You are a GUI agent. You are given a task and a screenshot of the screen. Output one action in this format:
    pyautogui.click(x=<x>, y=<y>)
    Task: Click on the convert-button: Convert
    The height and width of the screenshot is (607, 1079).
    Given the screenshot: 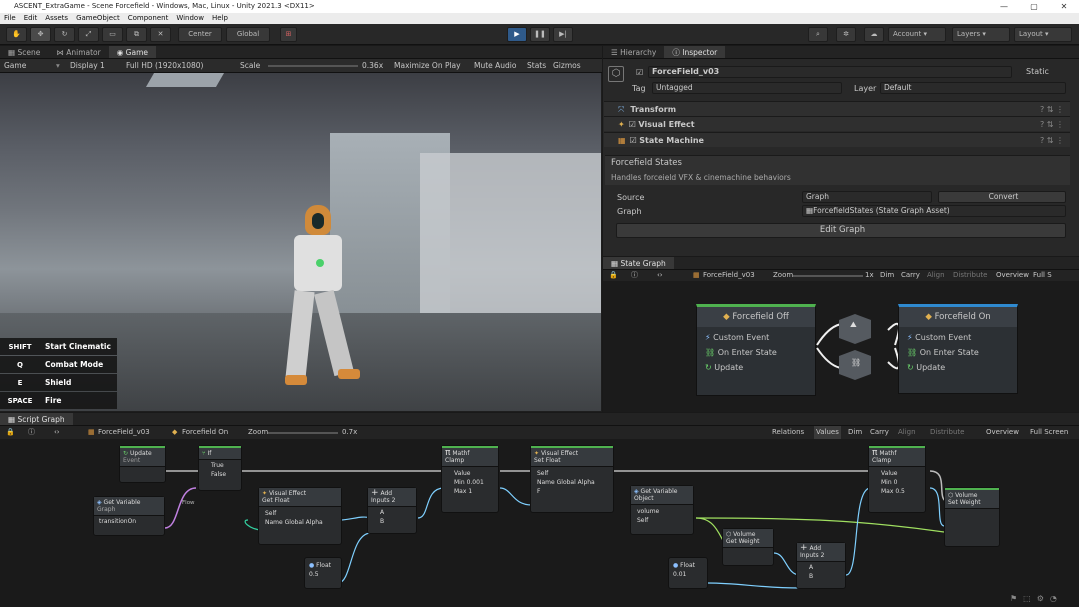 What is the action you would take?
    pyautogui.click(x=1002, y=197)
    